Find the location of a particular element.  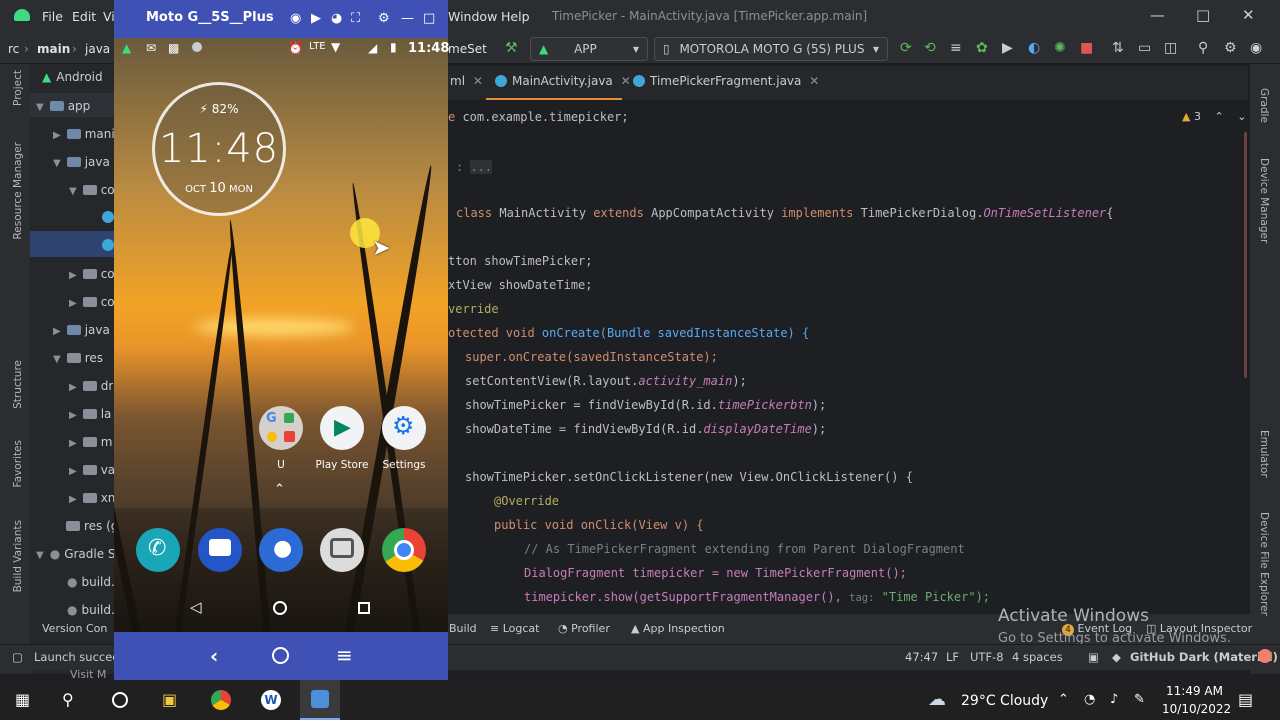

tree-item-build-gradle: ● build. is located at coordinates (91, 582).